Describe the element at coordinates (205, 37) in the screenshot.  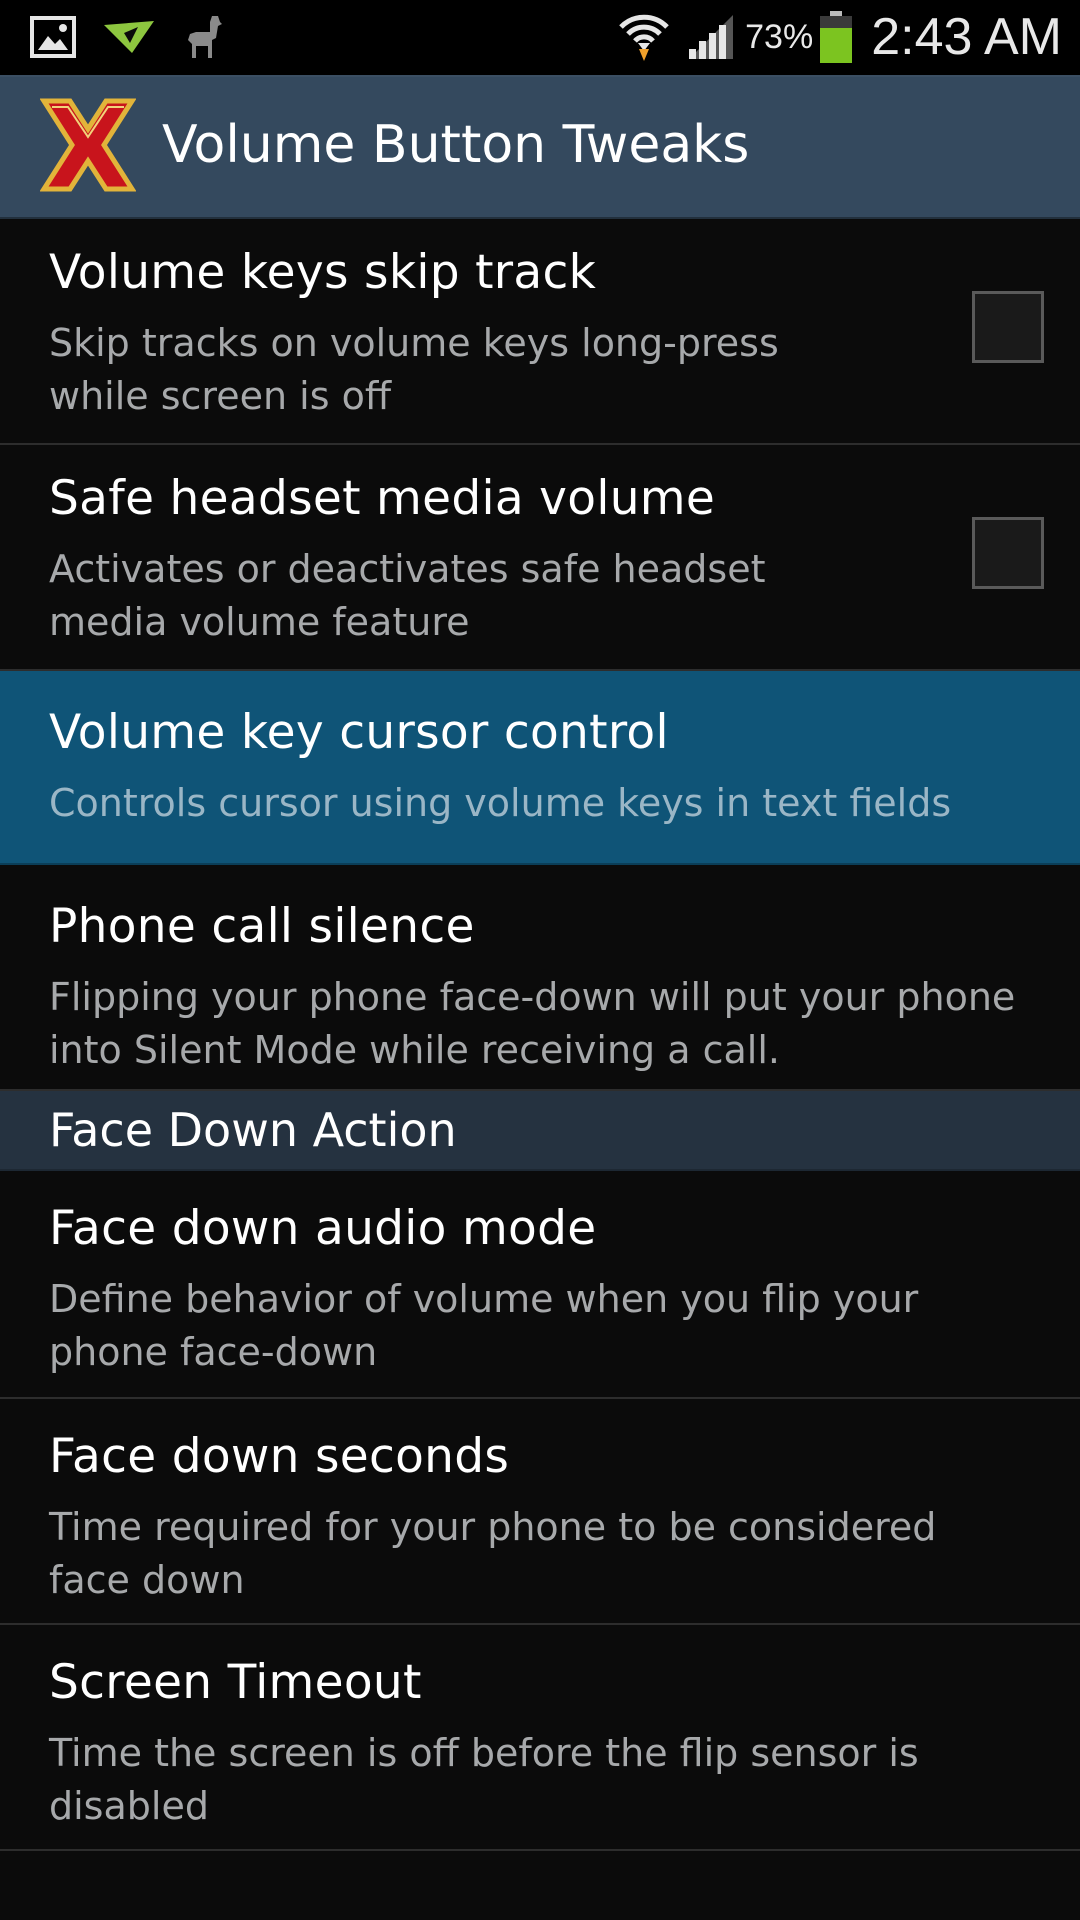
I see `llama-icon` at that location.